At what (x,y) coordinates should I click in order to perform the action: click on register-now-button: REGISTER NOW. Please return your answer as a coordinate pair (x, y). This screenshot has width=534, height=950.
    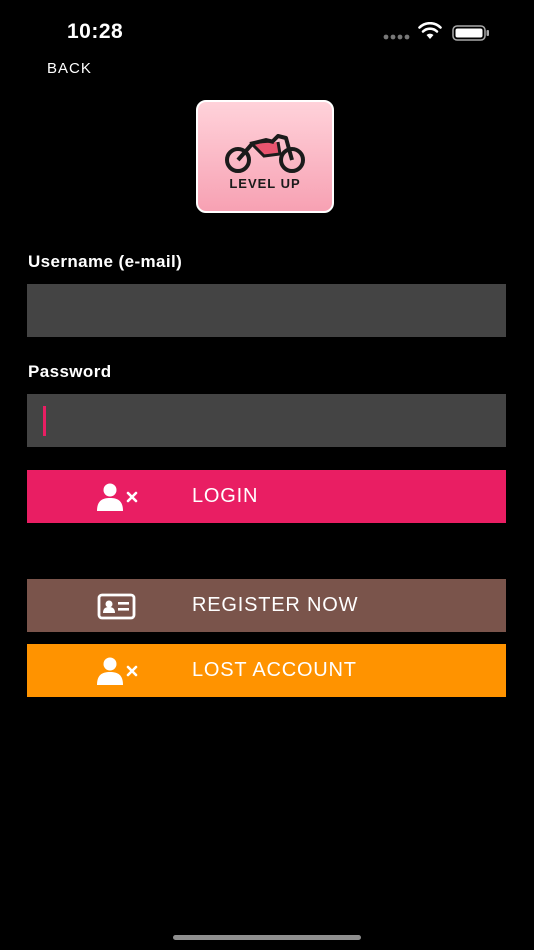
    Looking at the image, I should click on (266, 605).